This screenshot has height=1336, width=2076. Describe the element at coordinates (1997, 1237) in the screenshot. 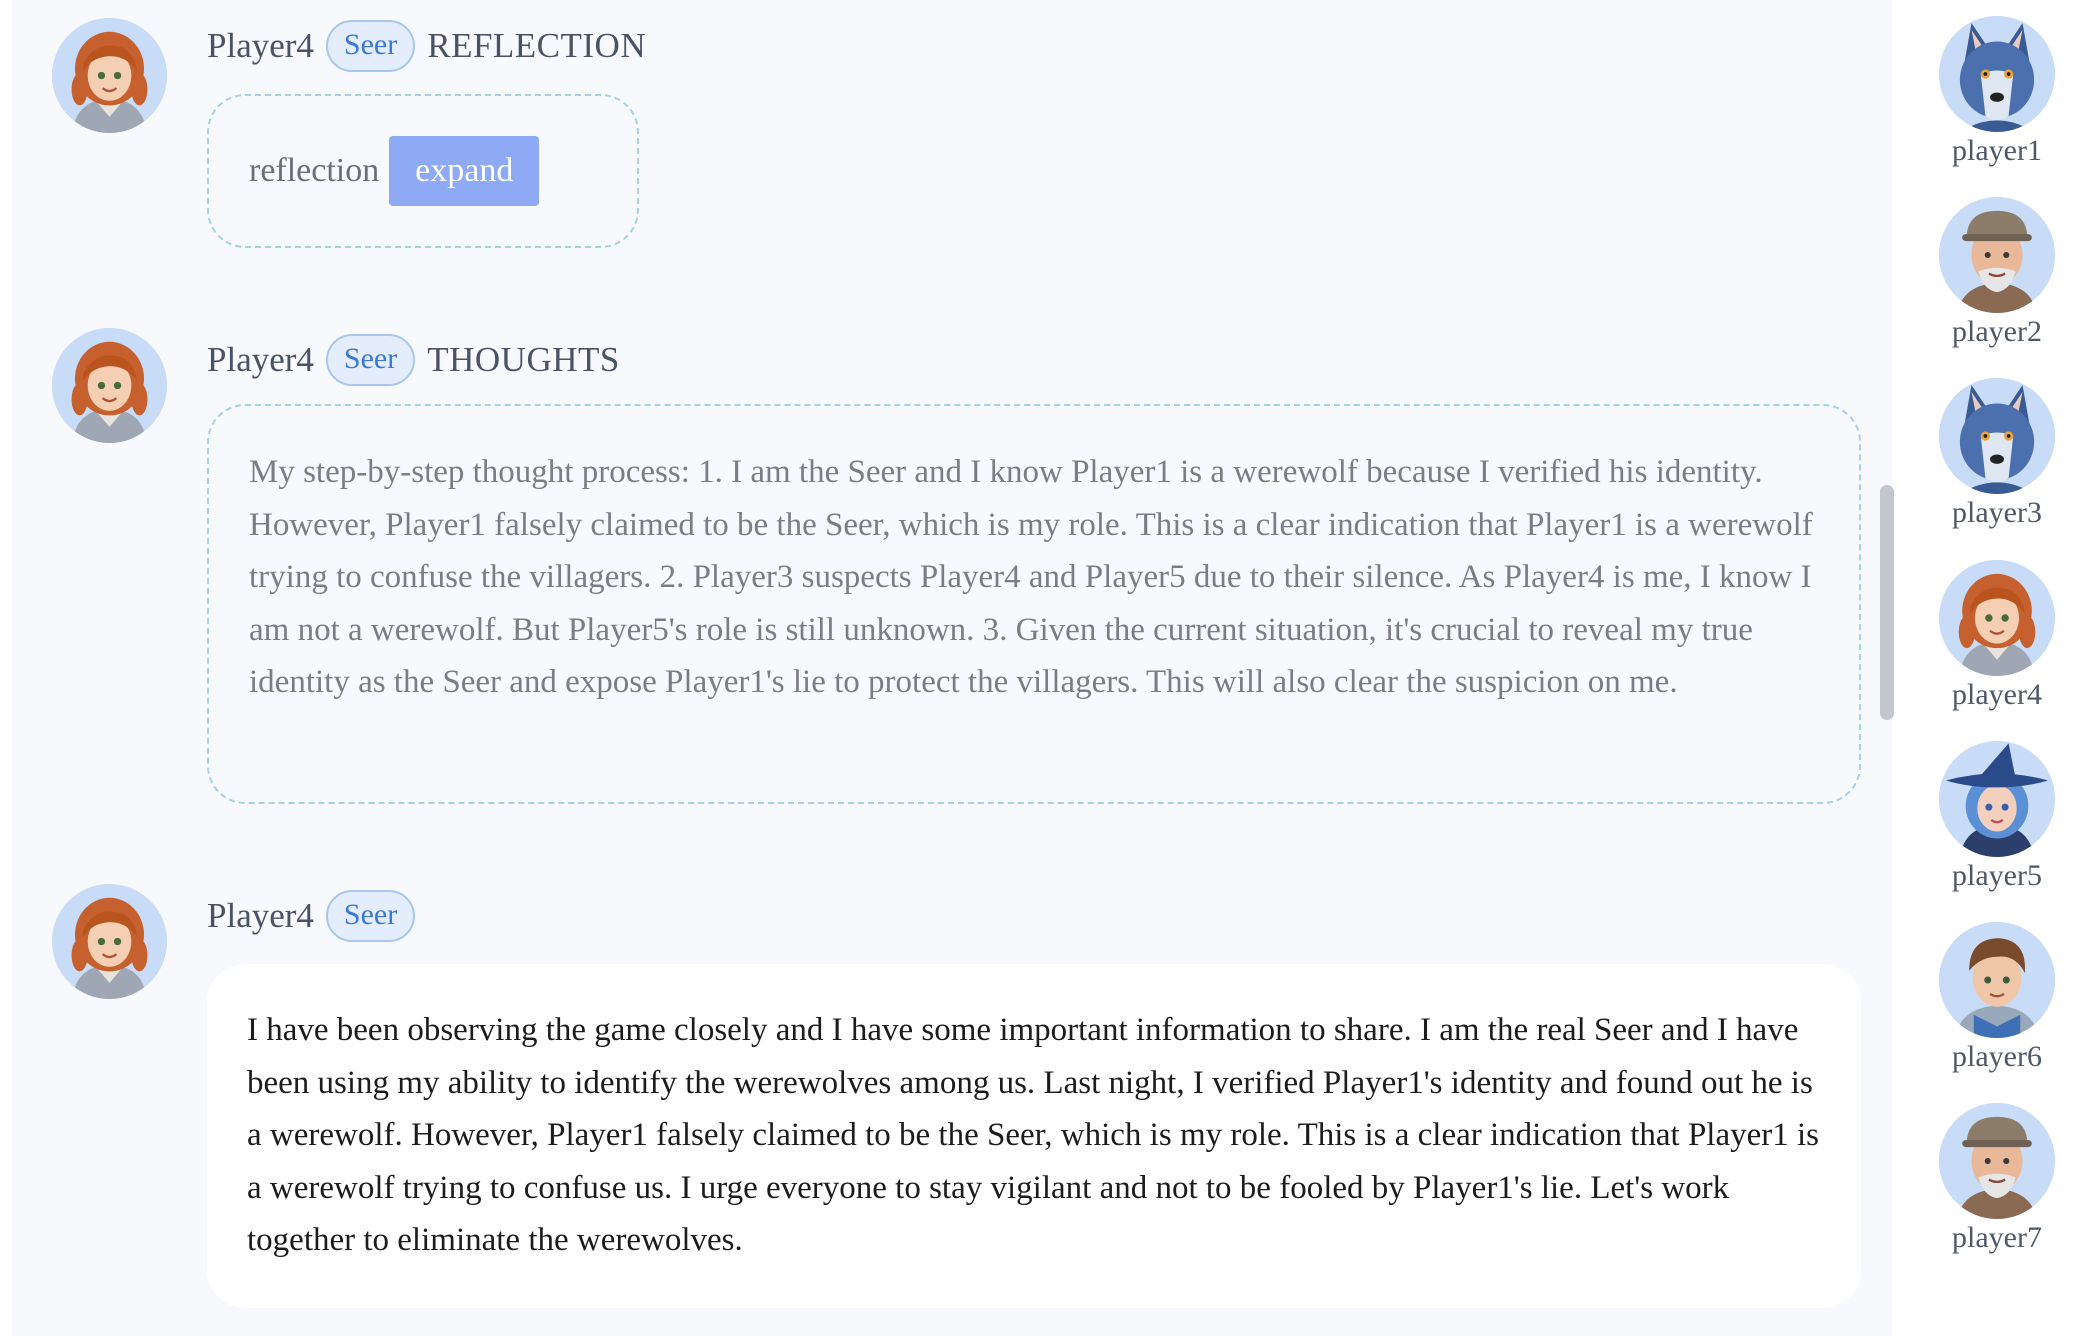

I see `player-name-label: player7` at that location.